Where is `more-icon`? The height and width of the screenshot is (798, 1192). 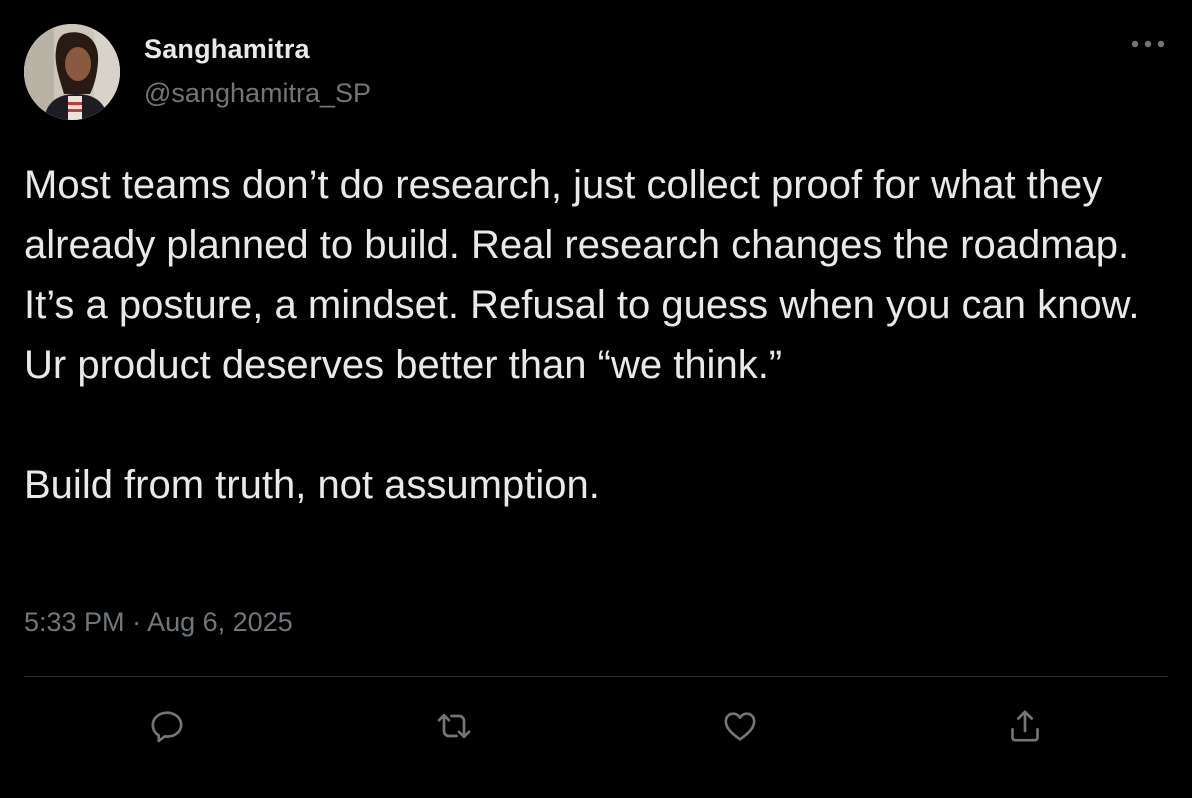 more-icon is located at coordinates (1148, 44).